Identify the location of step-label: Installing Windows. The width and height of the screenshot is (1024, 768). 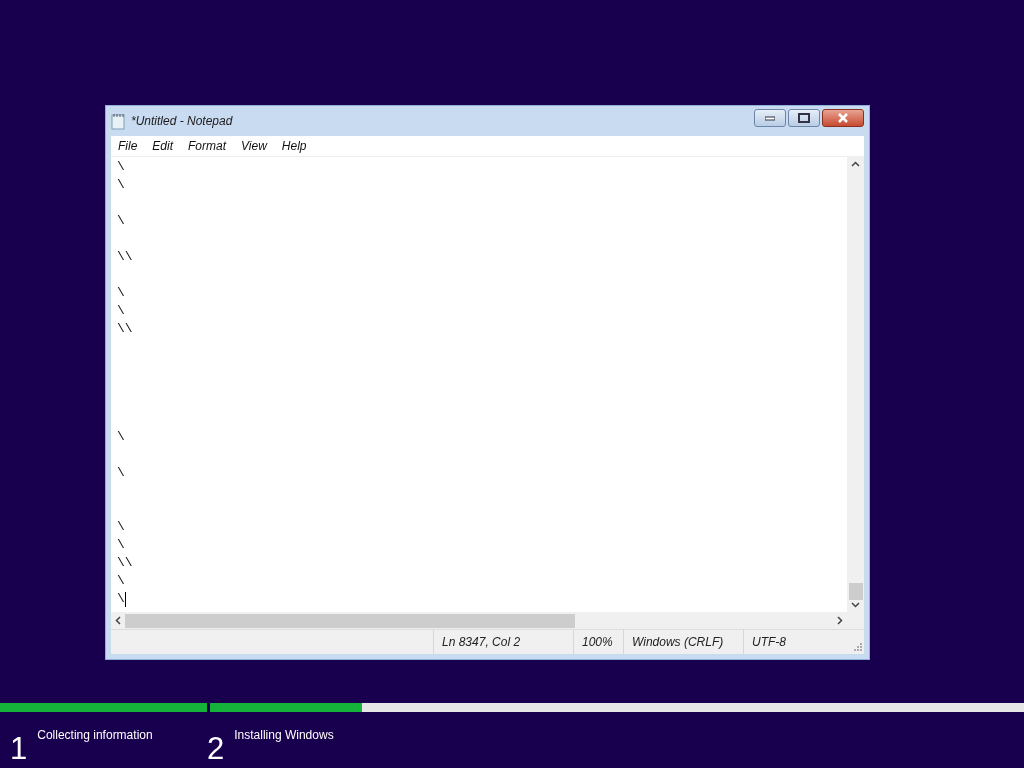
(284, 735).